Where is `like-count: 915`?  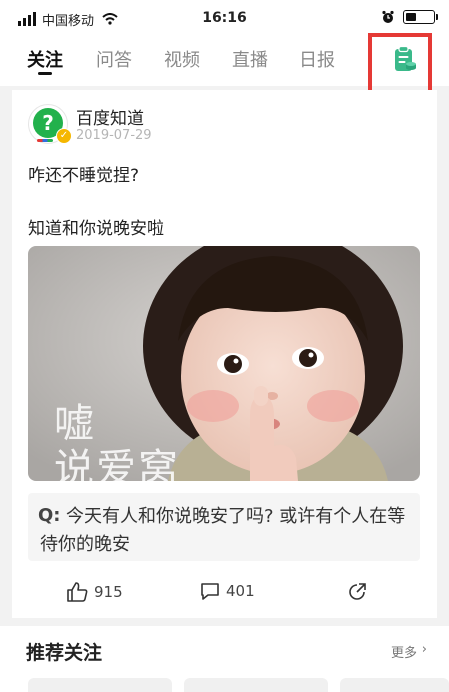 like-count: 915 is located at coordinates (108, 592).